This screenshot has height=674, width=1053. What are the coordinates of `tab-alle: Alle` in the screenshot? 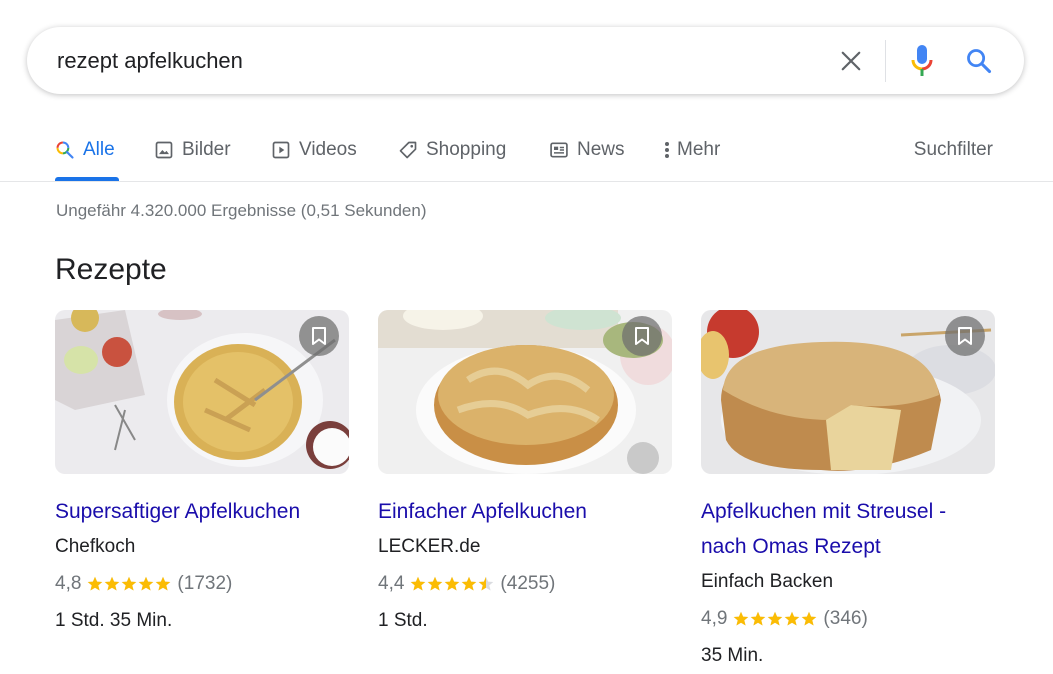 It's located at (85, 150).